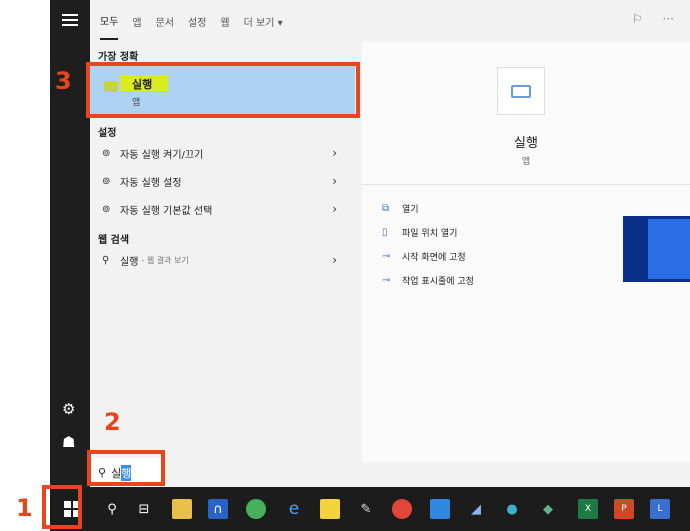  I want to click on action-open: ⧉ 열기, so click(400, 208).